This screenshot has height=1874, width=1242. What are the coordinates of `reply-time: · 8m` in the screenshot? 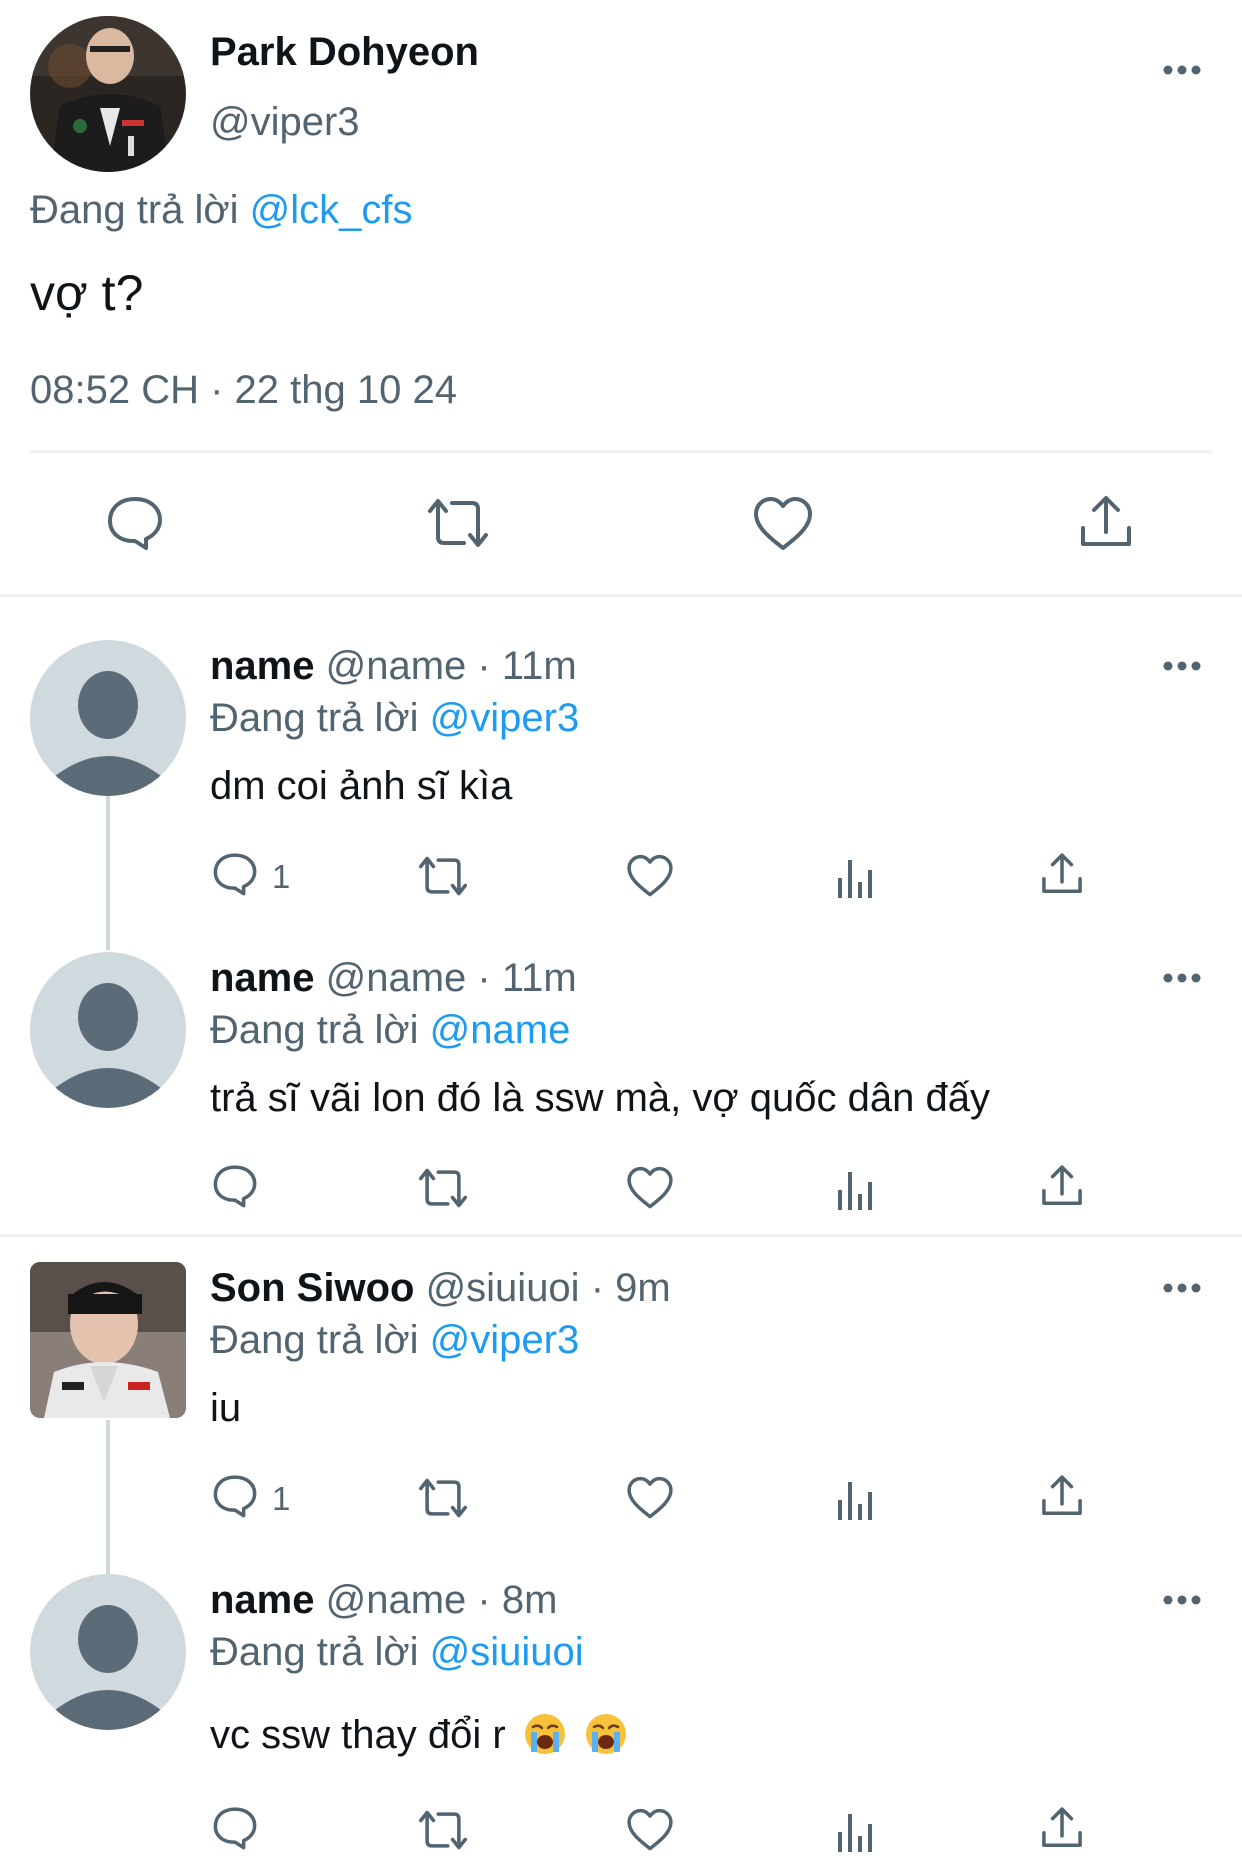 It's located at (517, 1600).